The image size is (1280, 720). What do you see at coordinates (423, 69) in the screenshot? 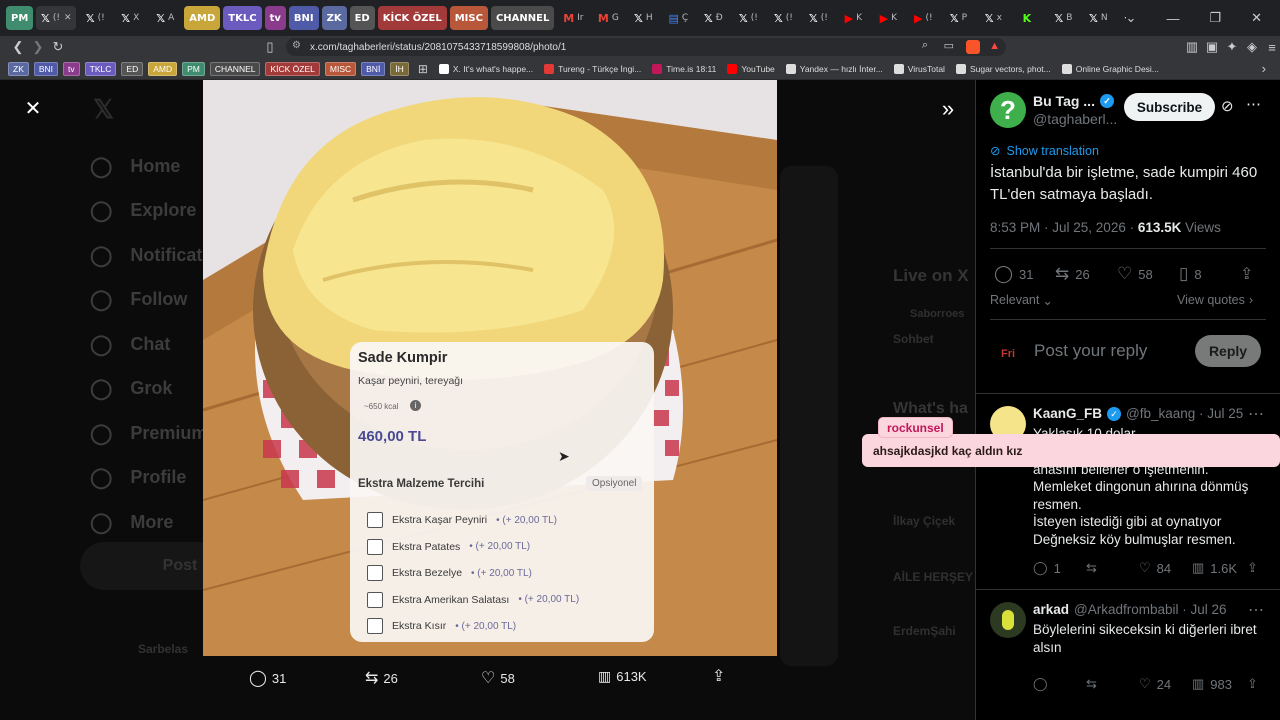
I see `apps-grid-icon: ⊞` at bounding box center [423, 69].